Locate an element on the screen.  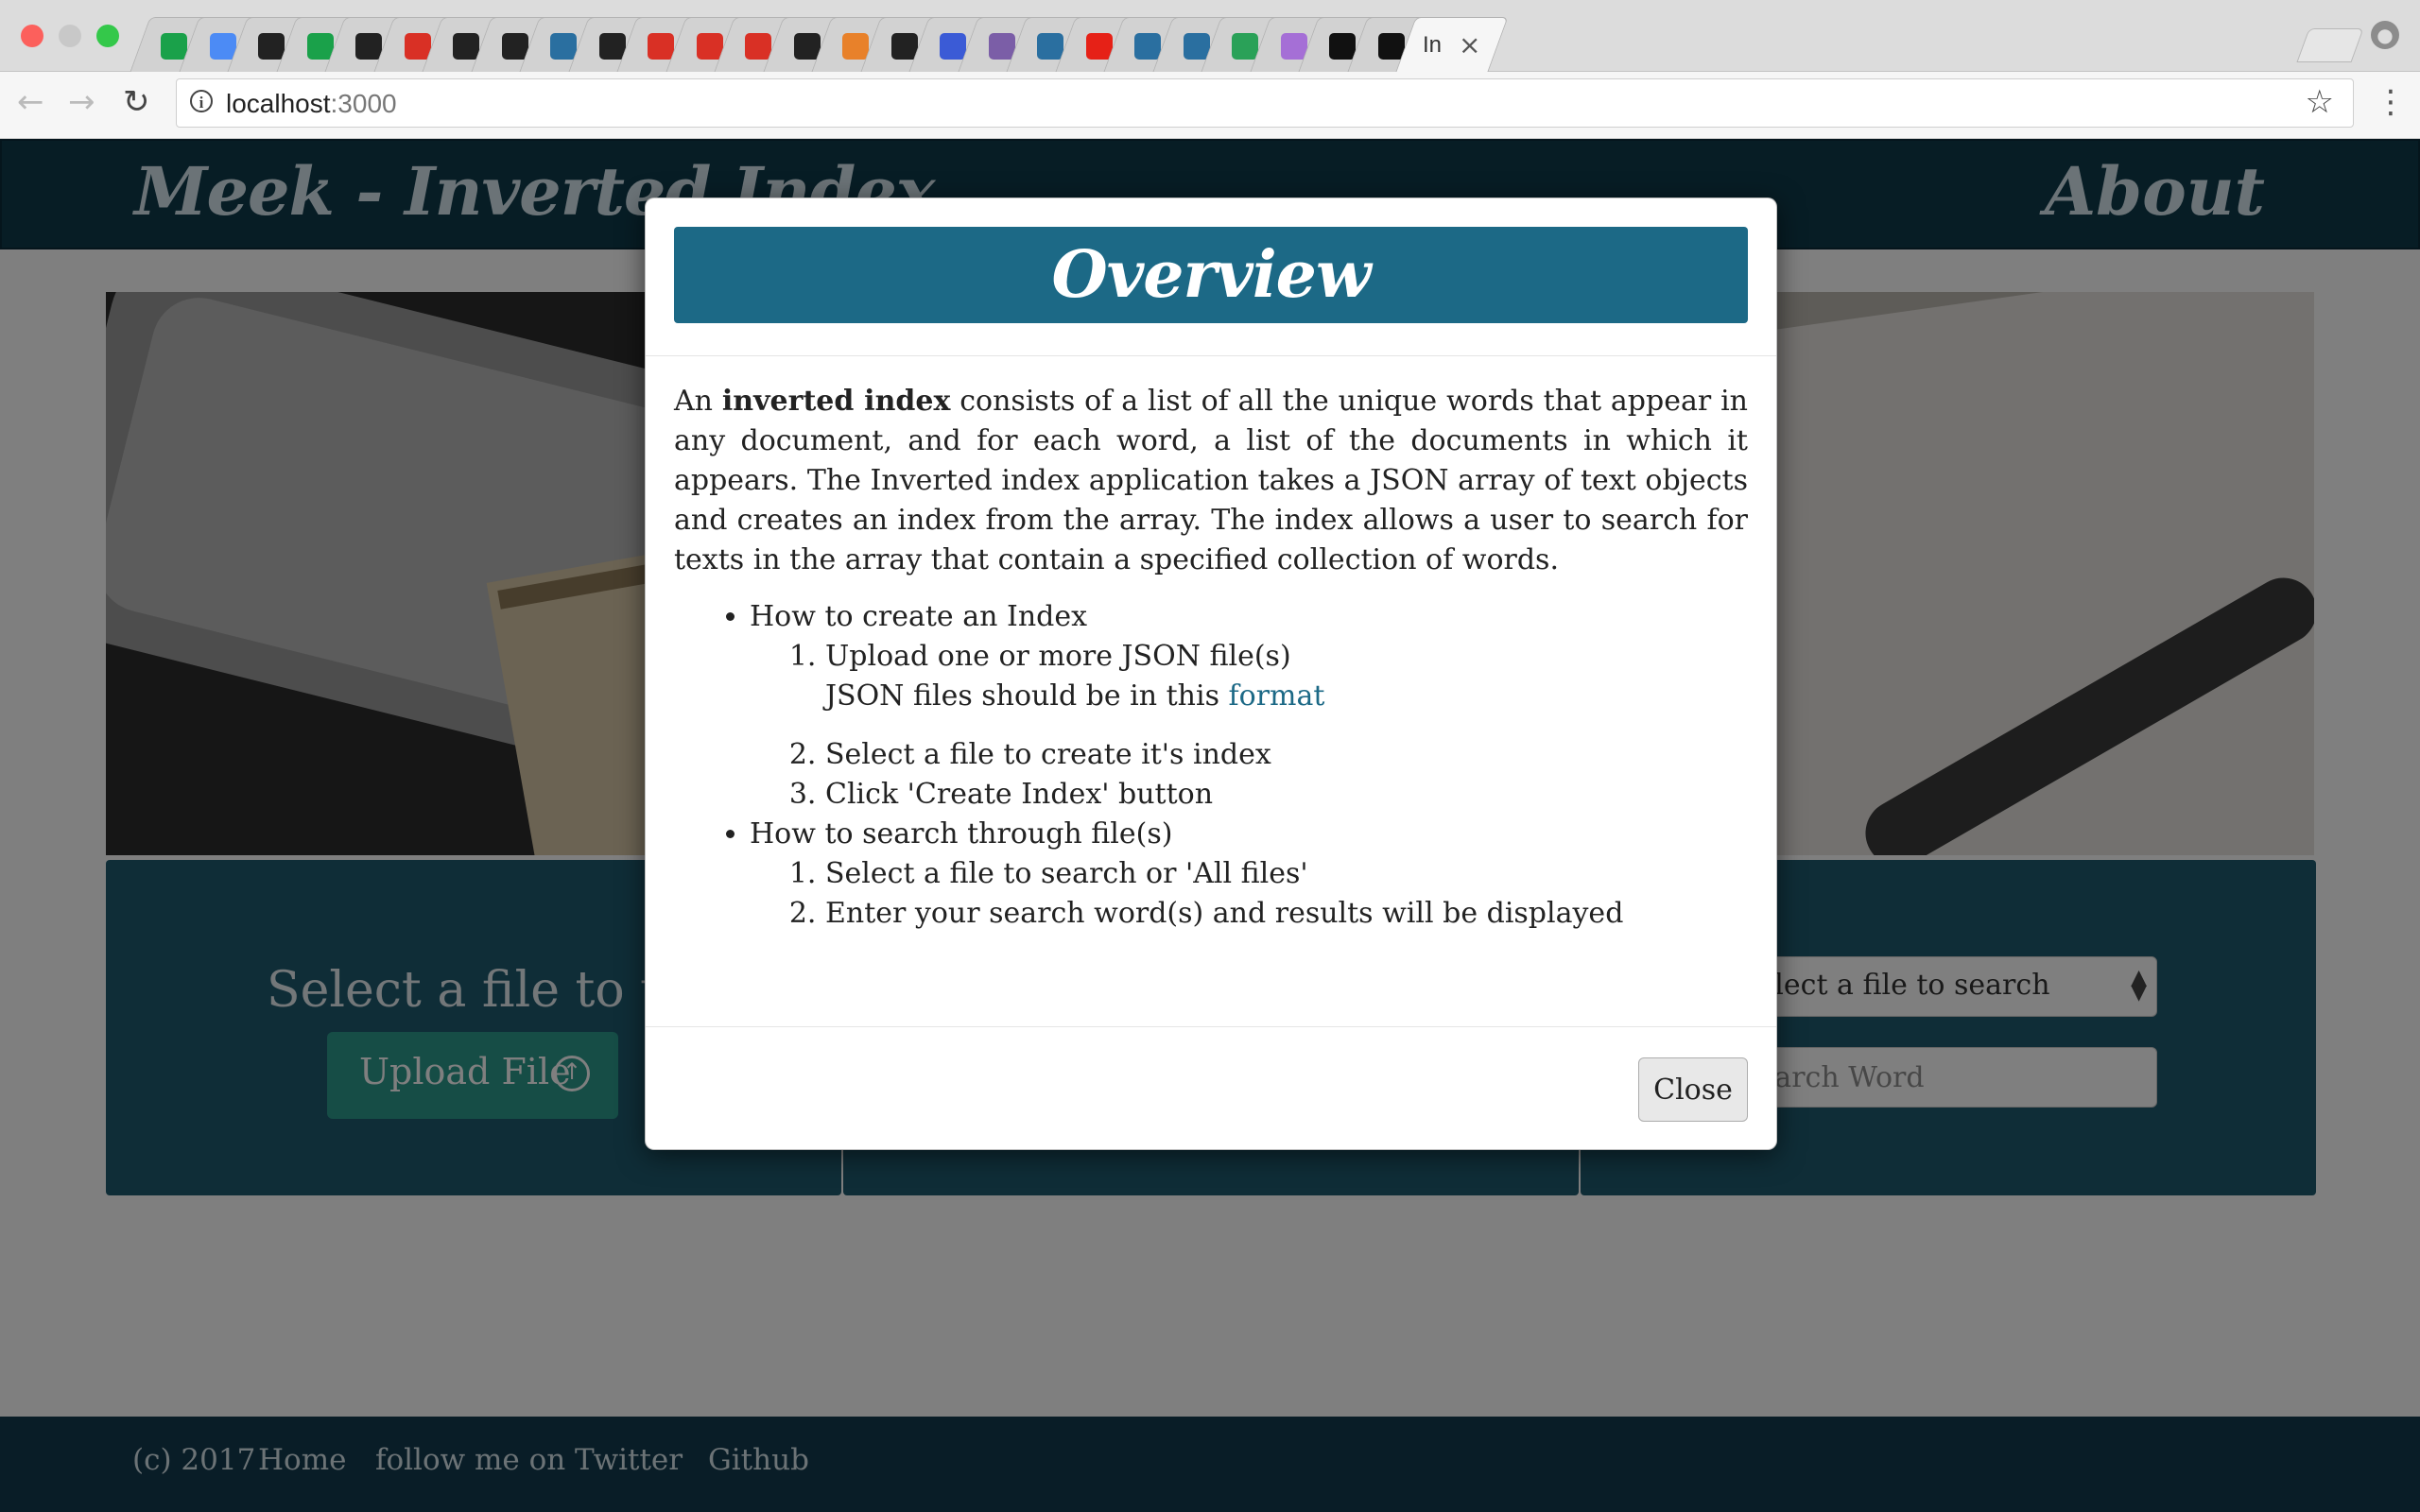
format-note: JSON files should be in this format is located at coordinates (1286, 696).